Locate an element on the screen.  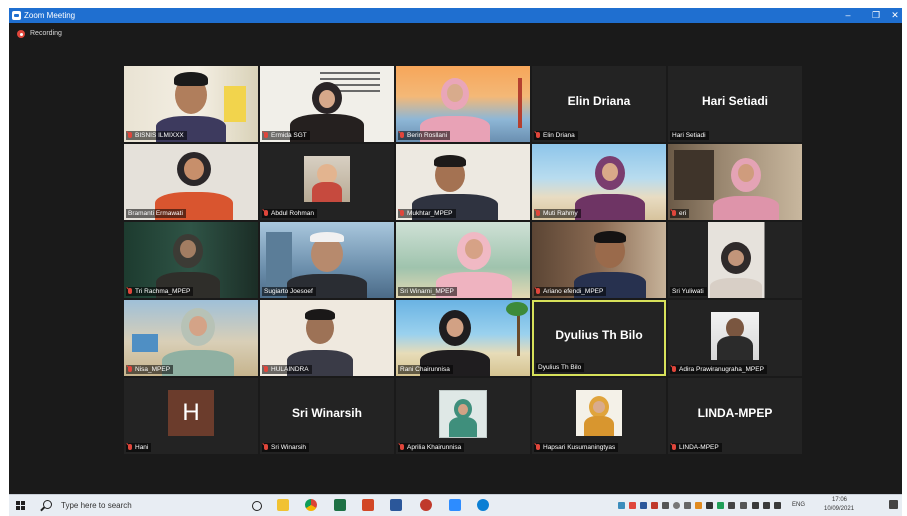
participant-tile: Berin Rosllani is located at coordinates (463, 104).